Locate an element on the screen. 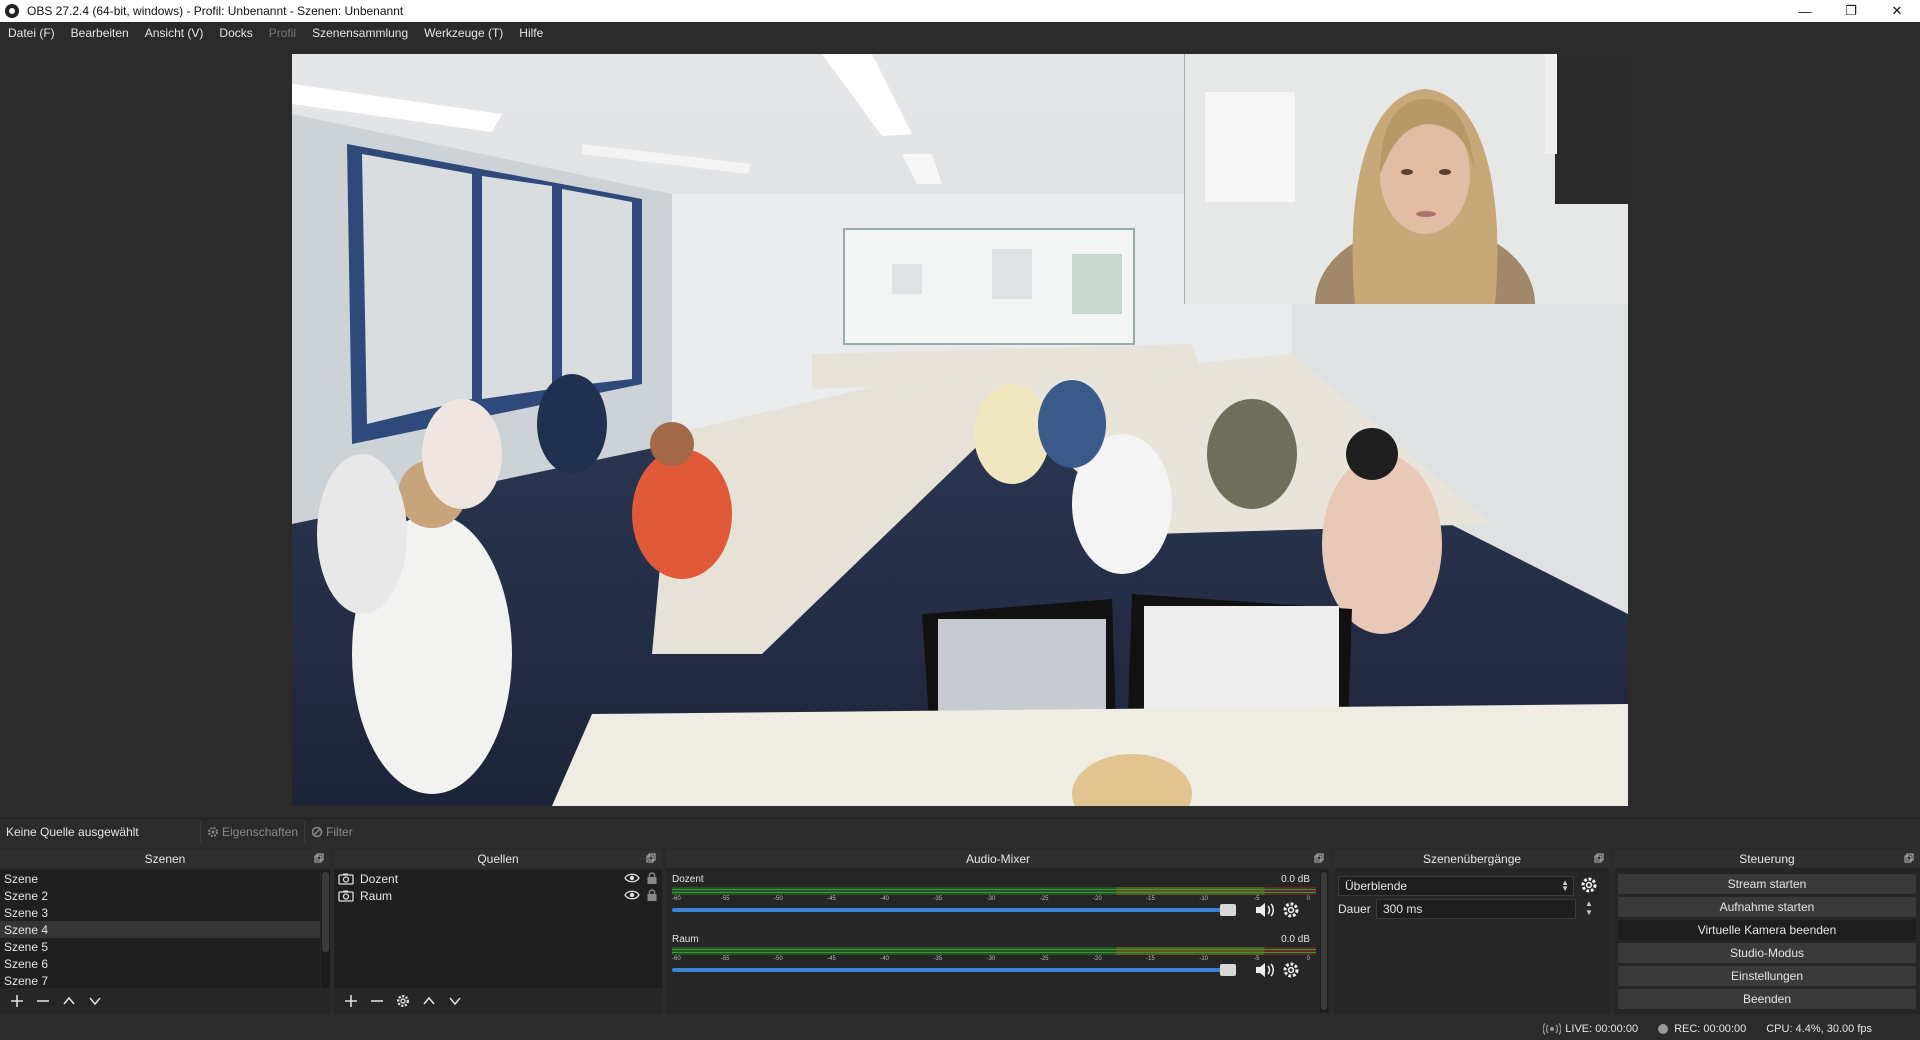  scenes-dock-title: Szenen is located at coordinates (165, 859).